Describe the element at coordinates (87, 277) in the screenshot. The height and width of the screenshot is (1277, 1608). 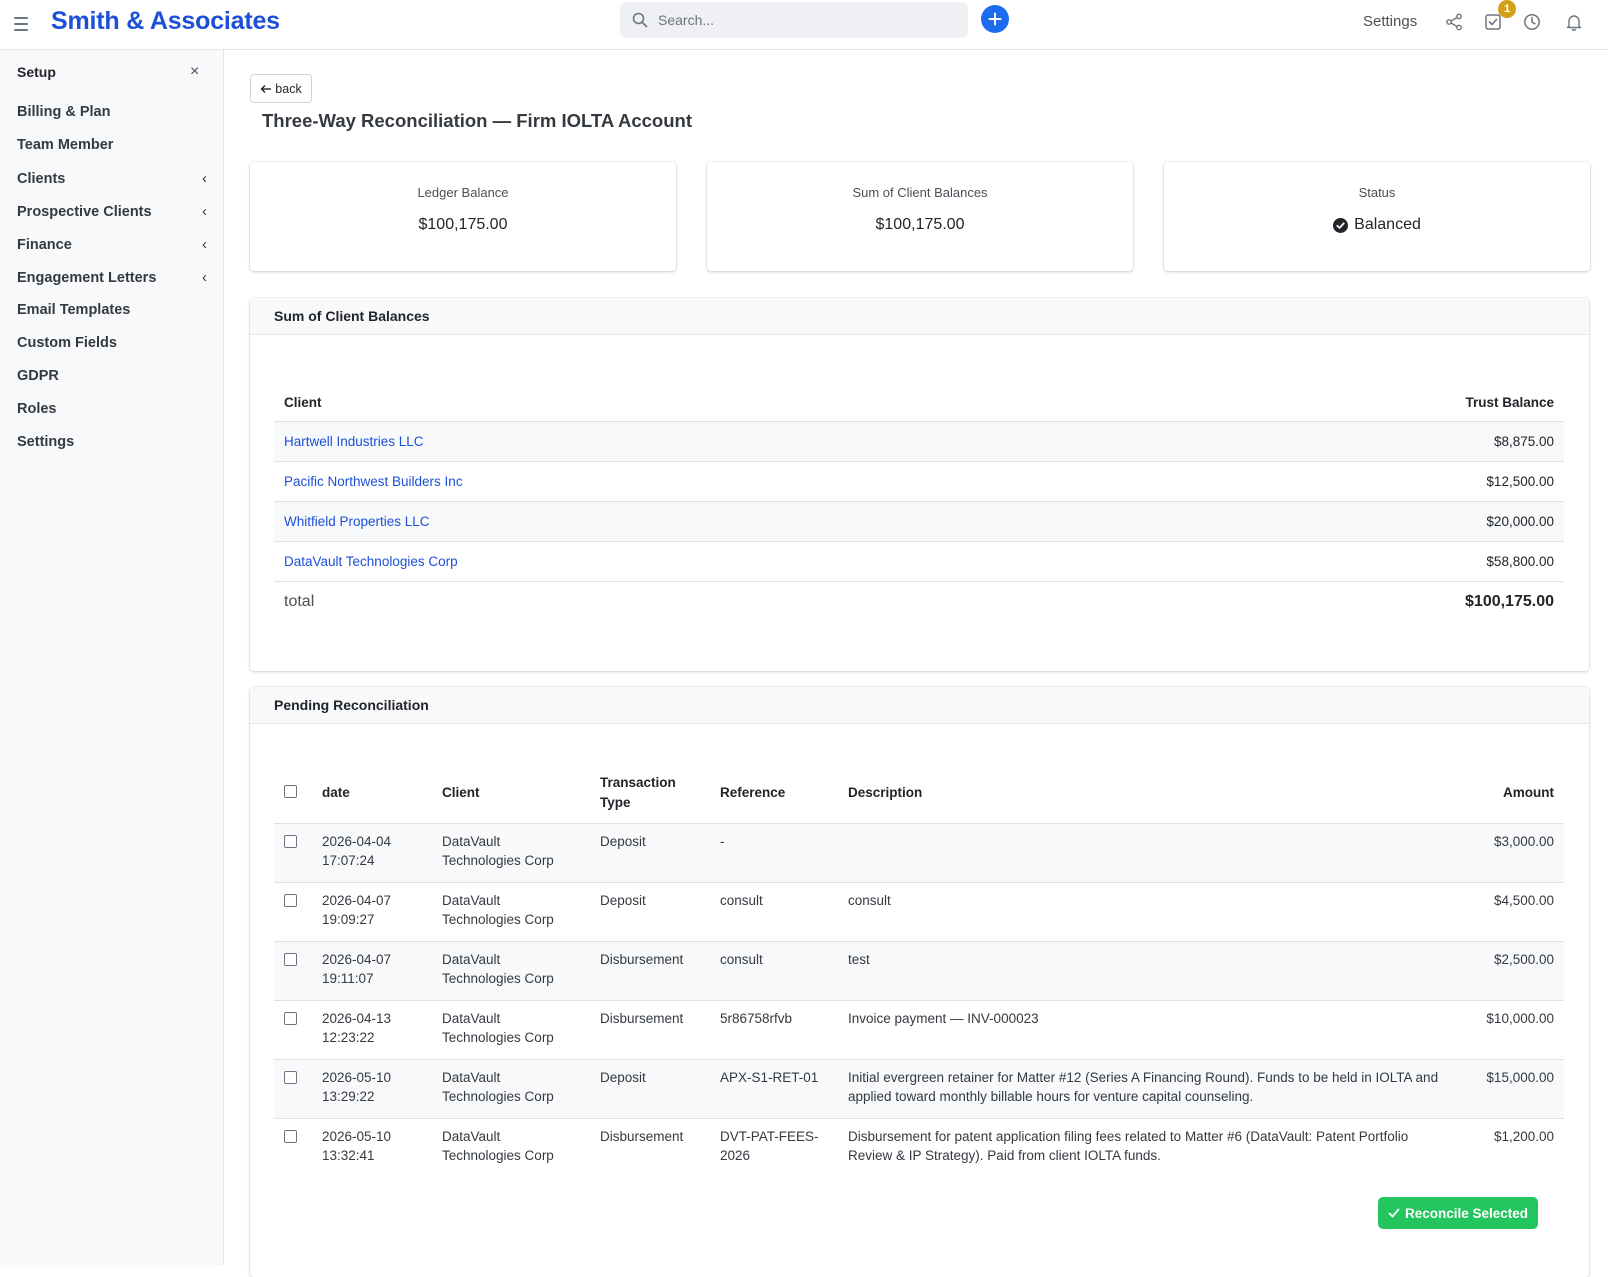
I see `sidebar-item-label: Engagement Letters` at that location.